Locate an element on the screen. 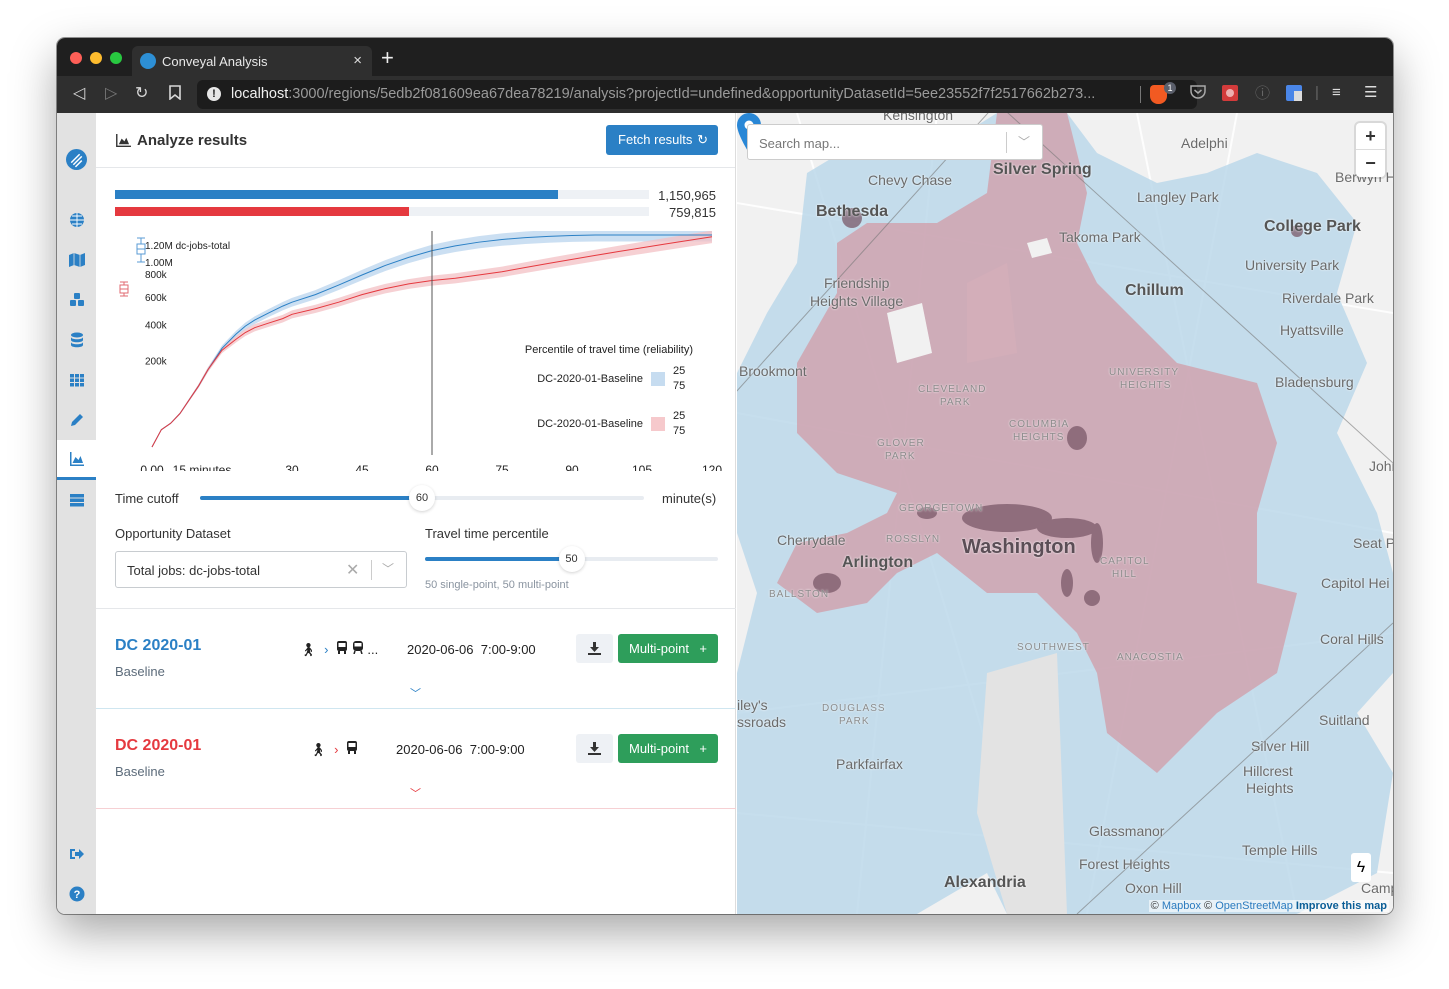  fetch-results-button: Fetch results ↻ is located at coordinates (662, 140).